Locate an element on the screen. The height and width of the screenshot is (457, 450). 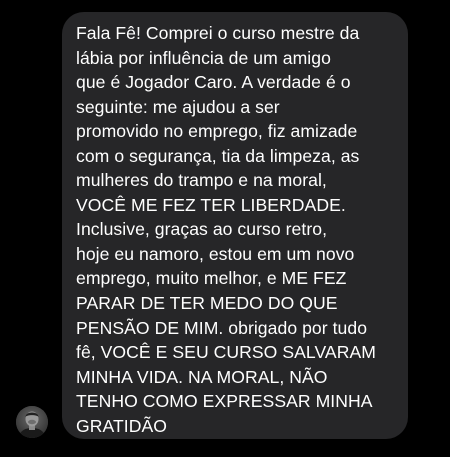
sender-avatar is located at coordinates (32, 422).